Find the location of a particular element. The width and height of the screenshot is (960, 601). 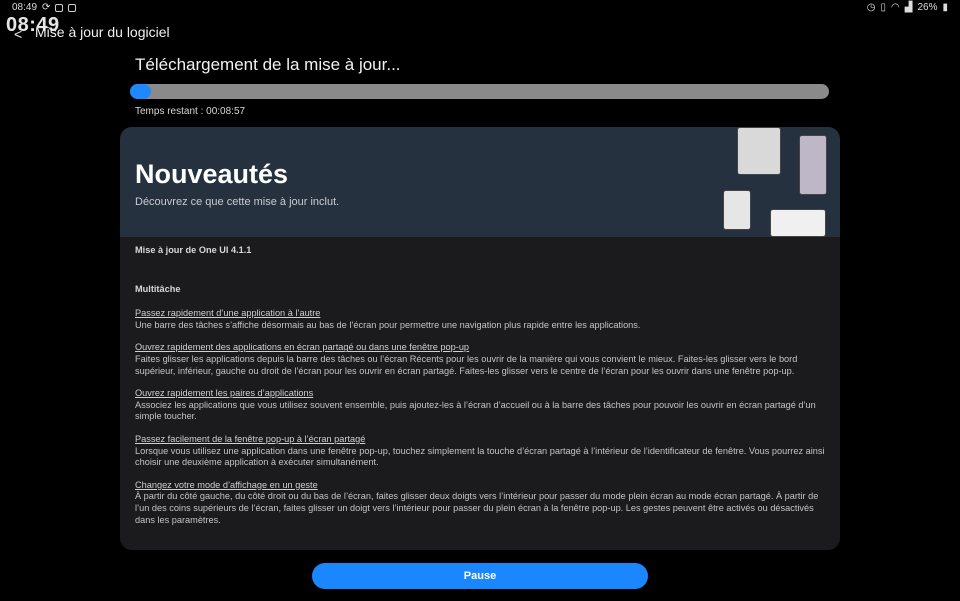

status-bar-right: ◷ ▯ ◠ ▟ 26% ▮ is located at coordinates (907, 7).